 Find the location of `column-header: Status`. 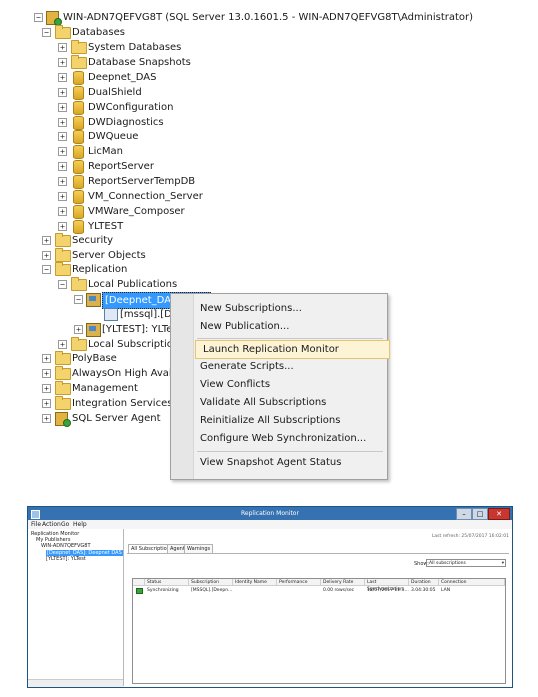

column-header: Status is located at coordinates (167, 582).